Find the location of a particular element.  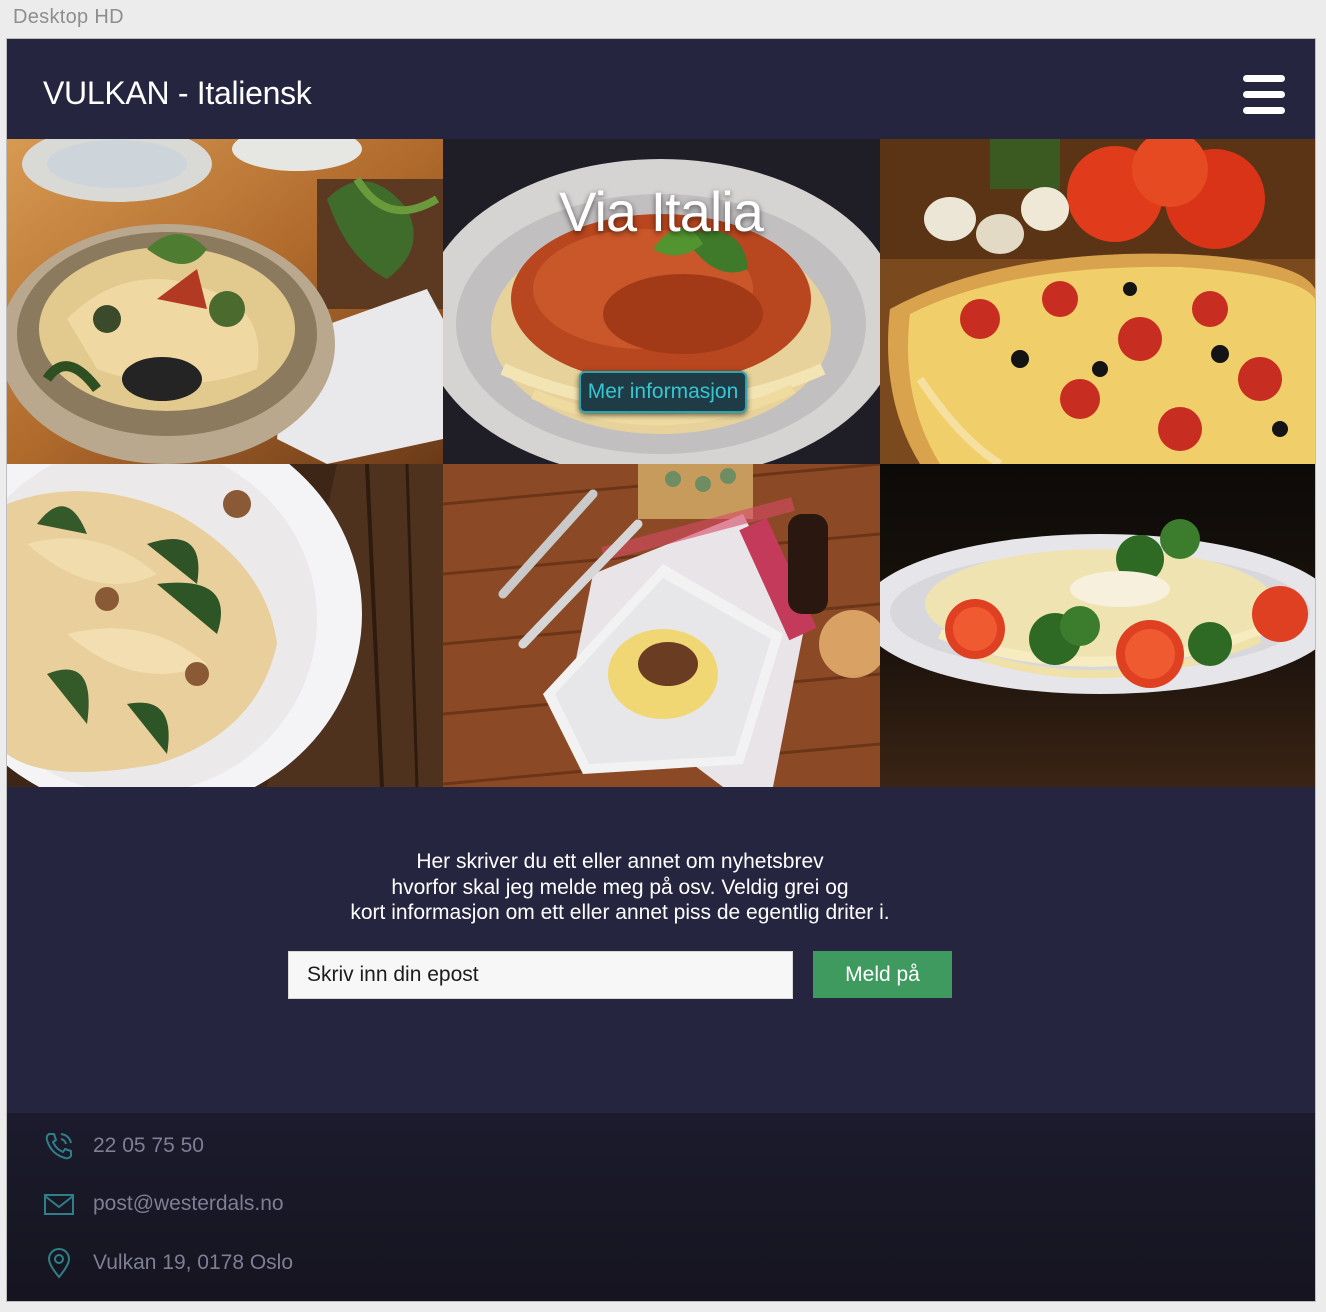

email-address: post@westerdals.no is located at coordinates (188, 1204).